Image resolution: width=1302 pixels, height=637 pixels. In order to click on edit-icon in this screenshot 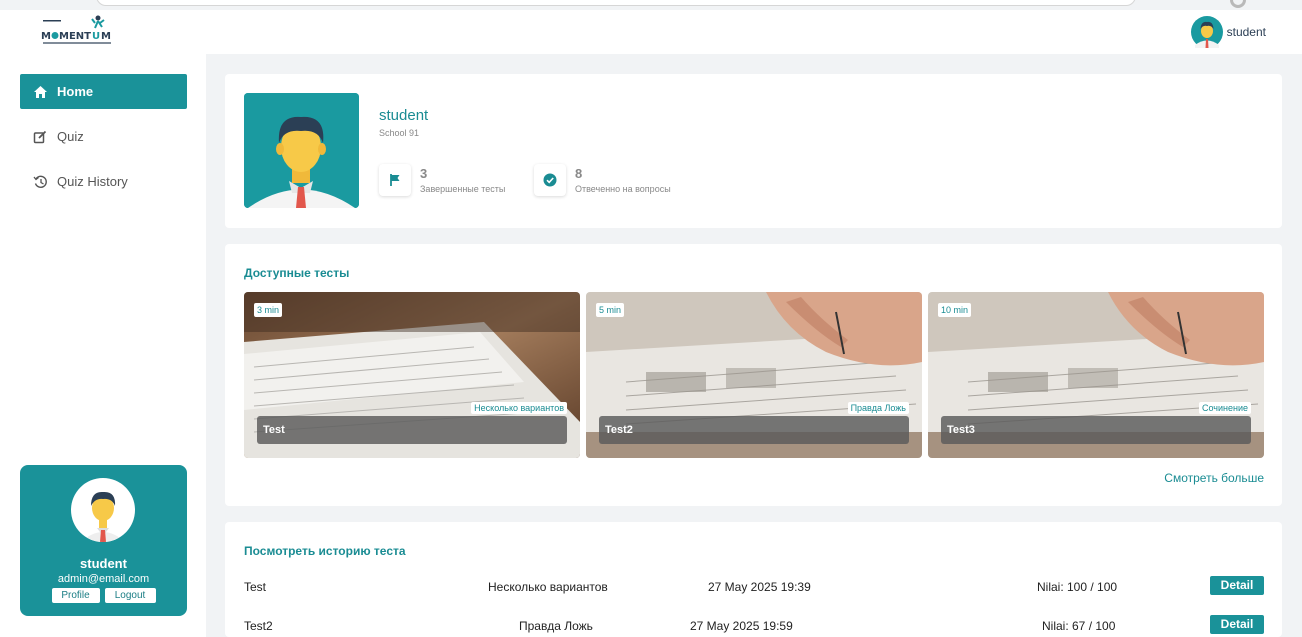, I will do `click(40, 137)`.